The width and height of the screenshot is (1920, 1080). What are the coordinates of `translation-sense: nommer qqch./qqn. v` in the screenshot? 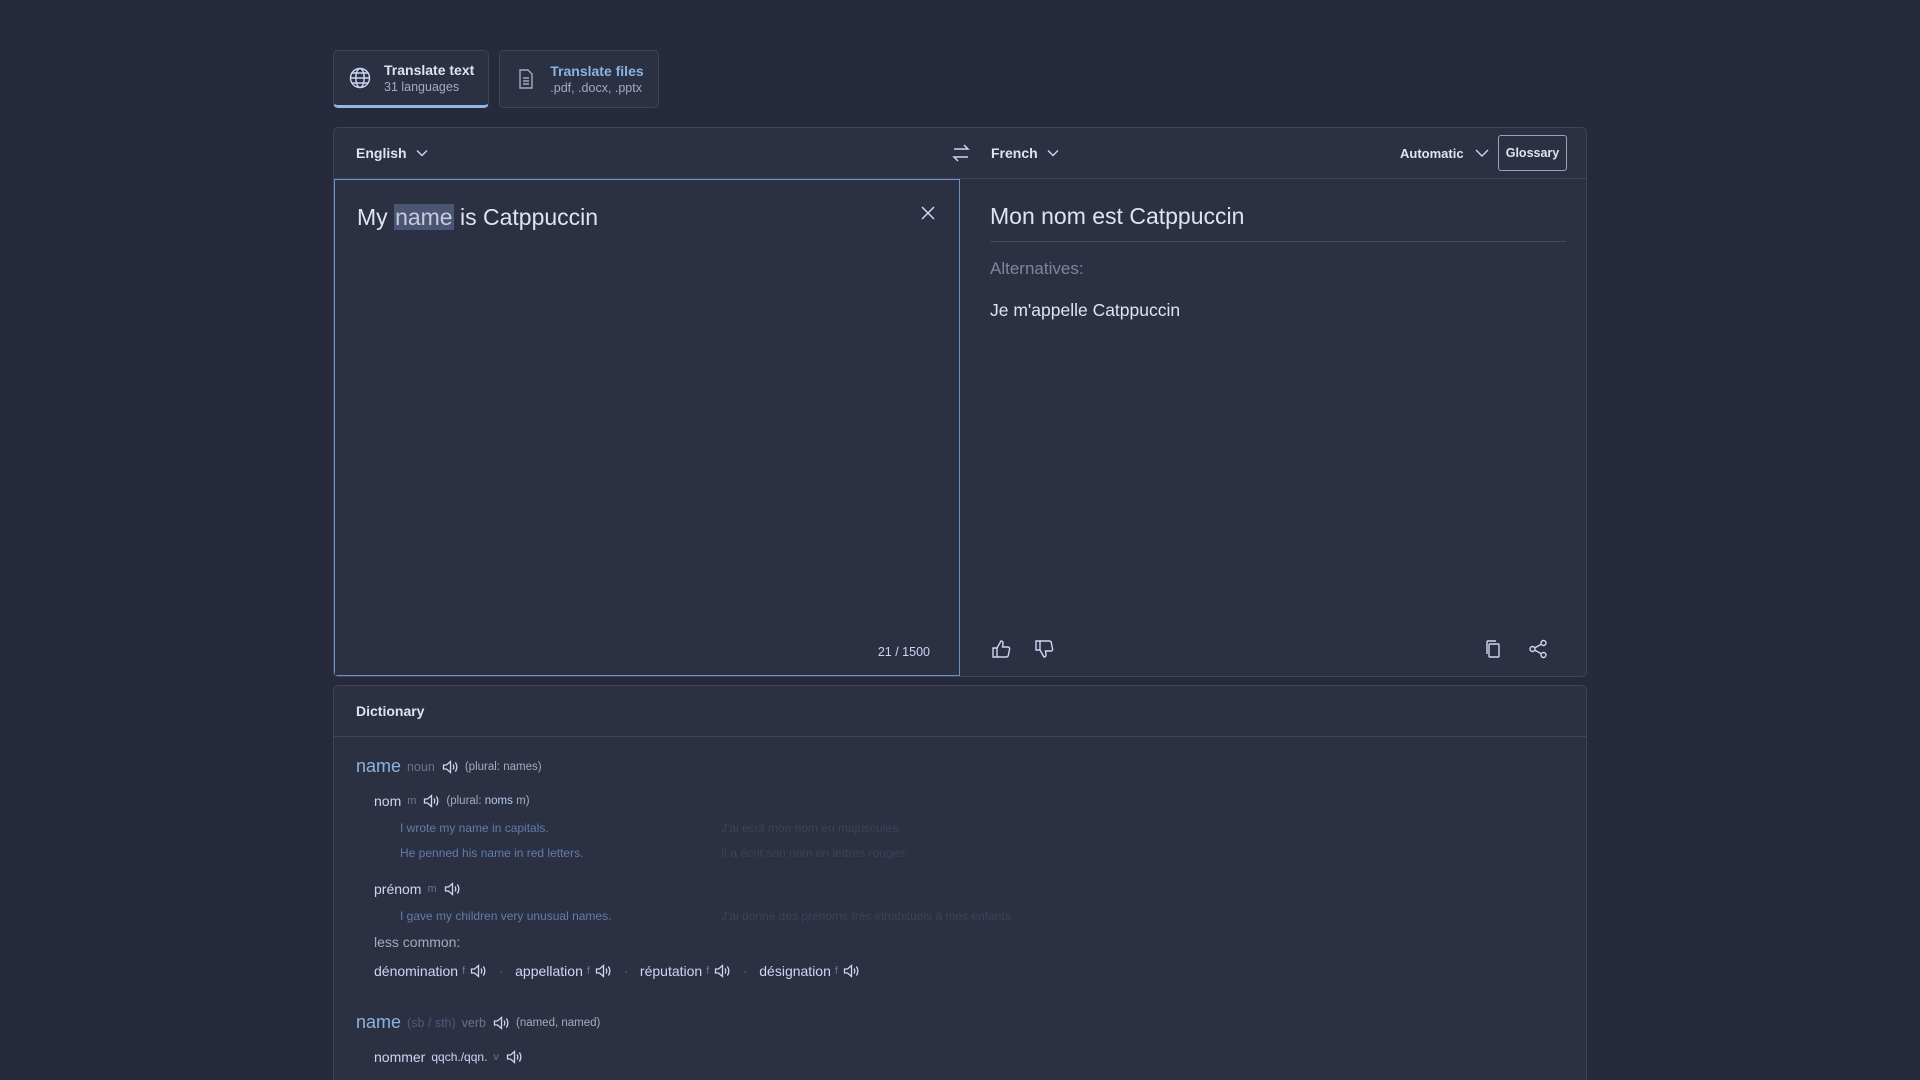 It's located at (448, 1057).